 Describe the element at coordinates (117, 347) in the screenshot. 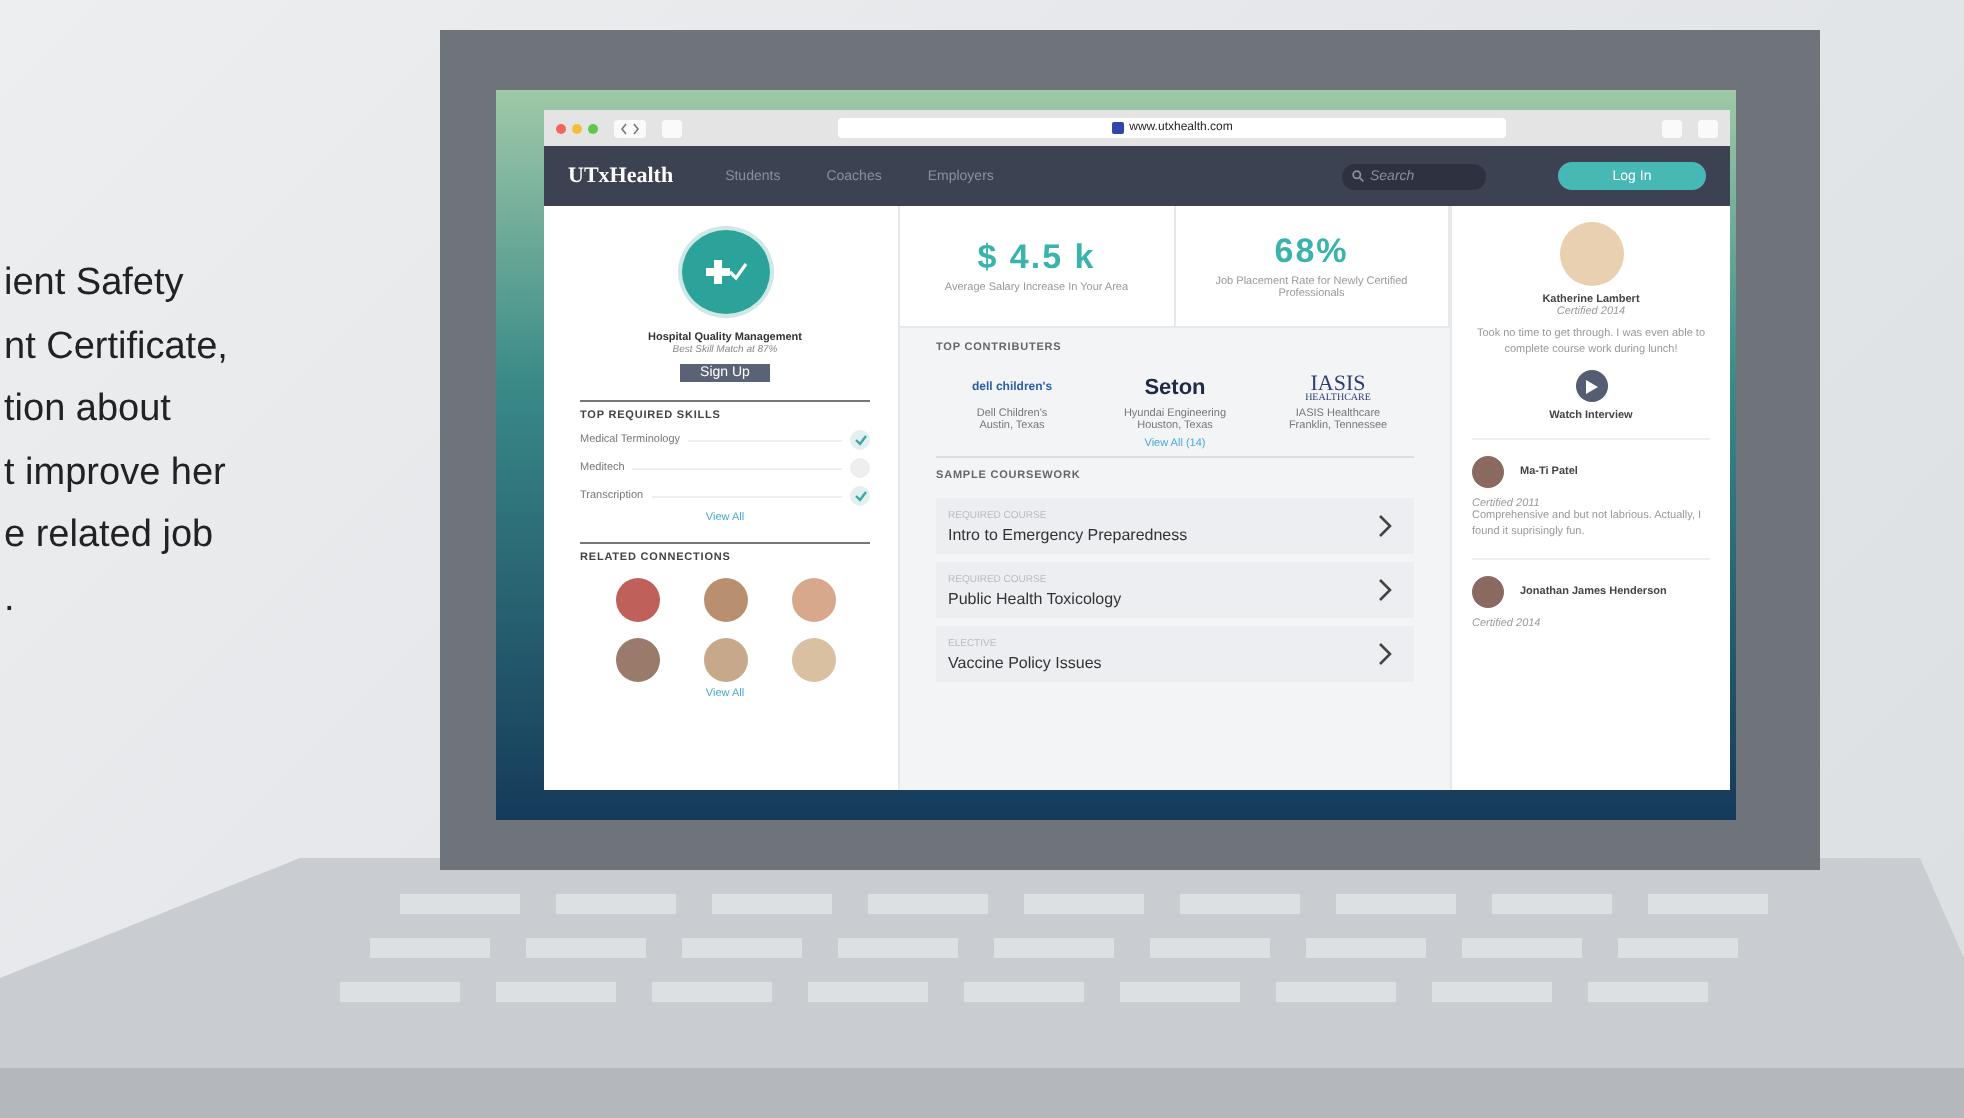

I see `slide-text: nt Certificate,` at that location.